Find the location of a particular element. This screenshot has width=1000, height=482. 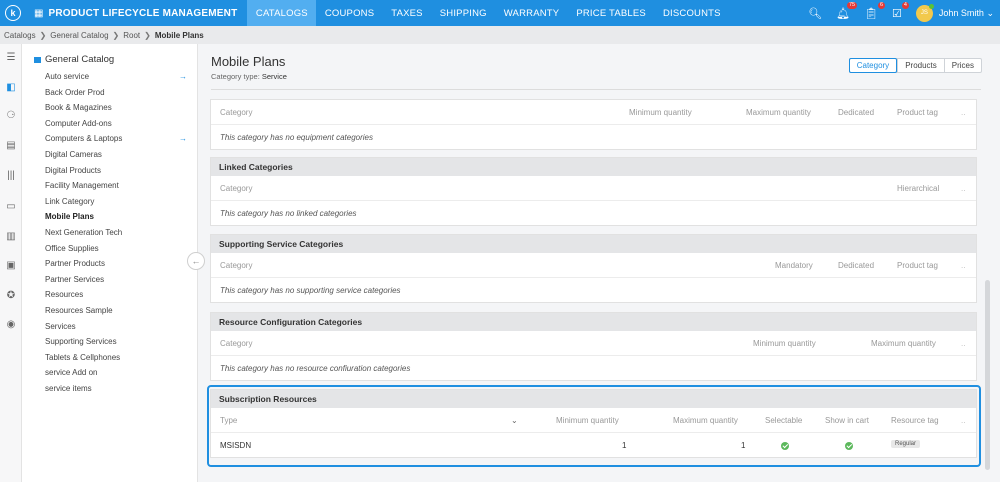

tree-item-label: Partner Services is located at coordinates (75, 279).